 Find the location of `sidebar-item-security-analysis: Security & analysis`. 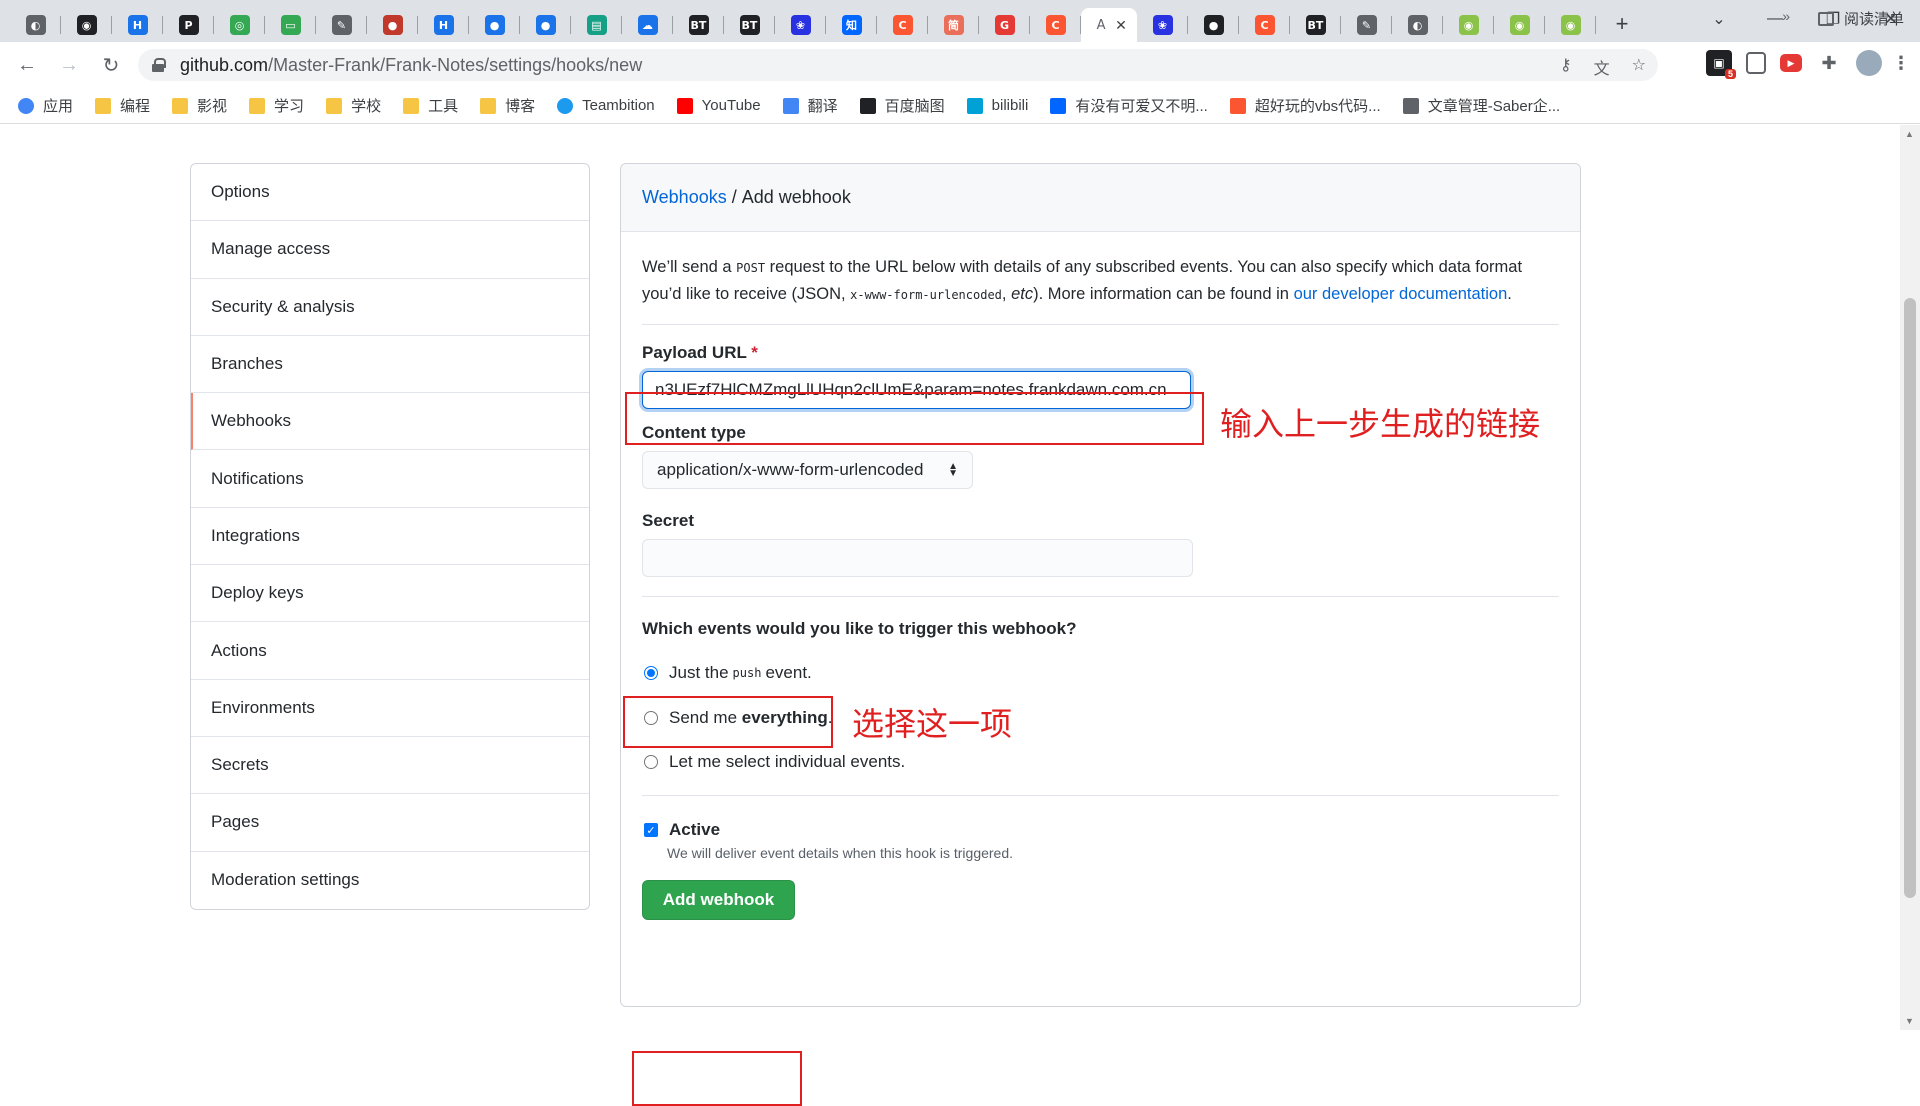

sidebar-item-security-analysis: Security & analysis is located at coordinates (390, 307).